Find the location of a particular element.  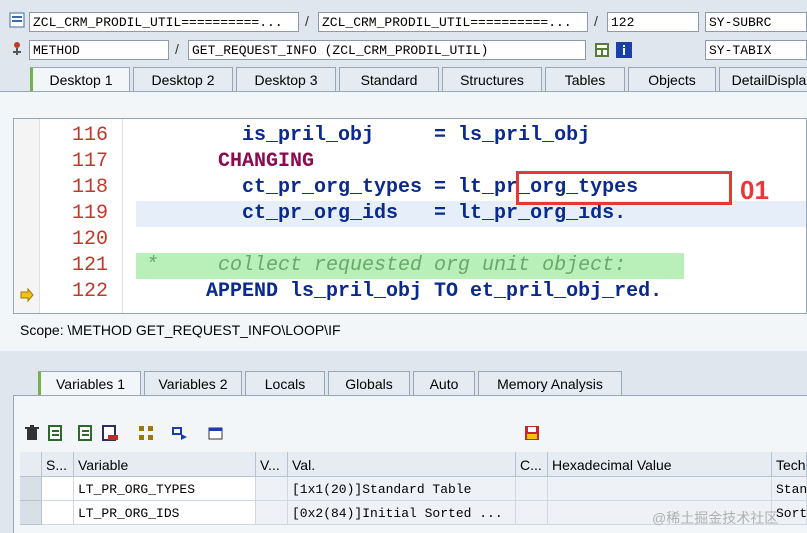

sysfield-1: SY-SUBRC is located at coordinates (756, 22).